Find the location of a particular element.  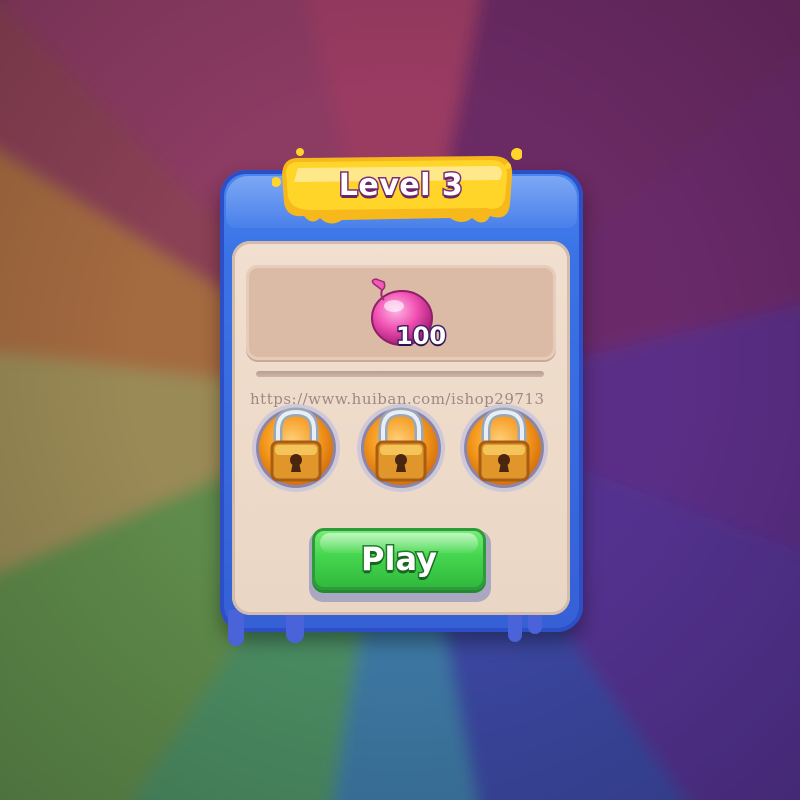

divider is located at coordinates (400, 374).